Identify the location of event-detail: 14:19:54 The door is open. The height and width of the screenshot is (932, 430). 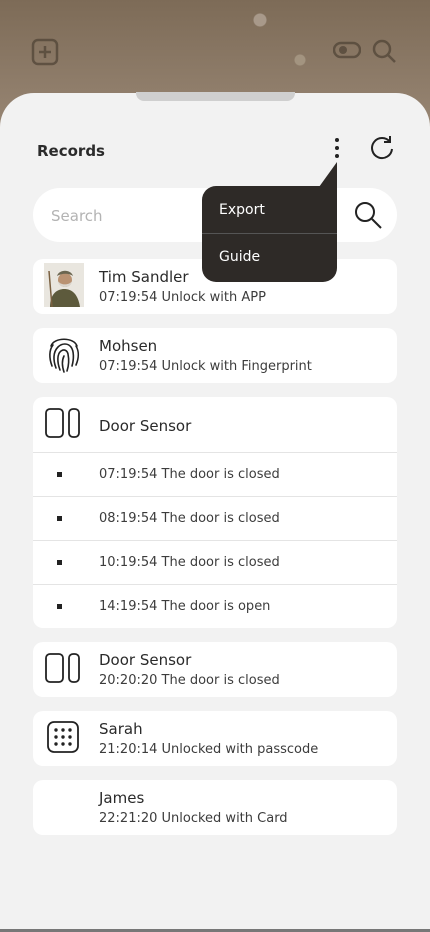
(185, 606).